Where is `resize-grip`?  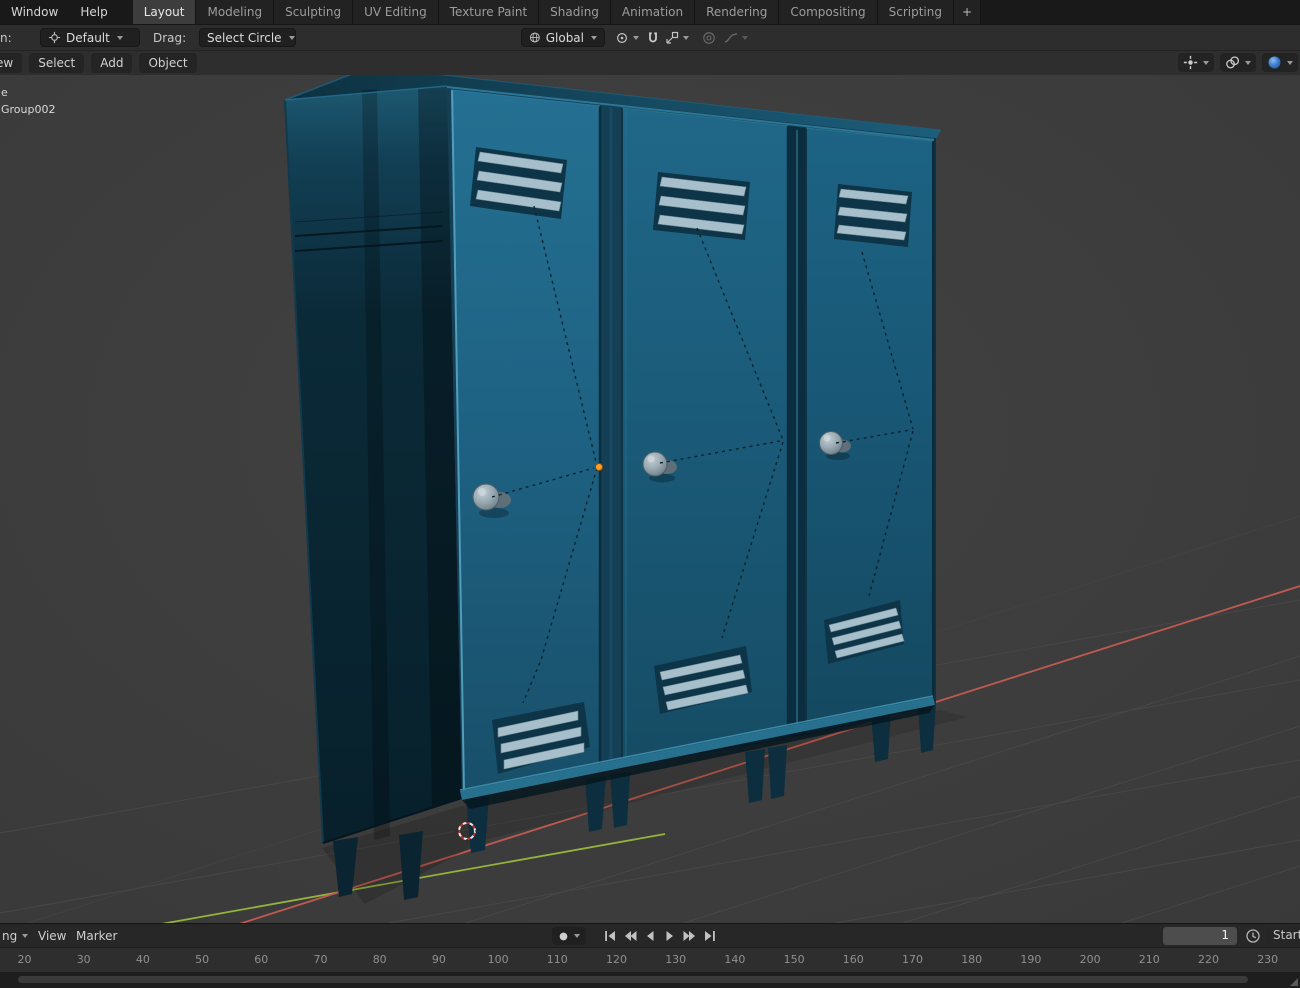
resize-grip is located at coordinates (1294, 982).